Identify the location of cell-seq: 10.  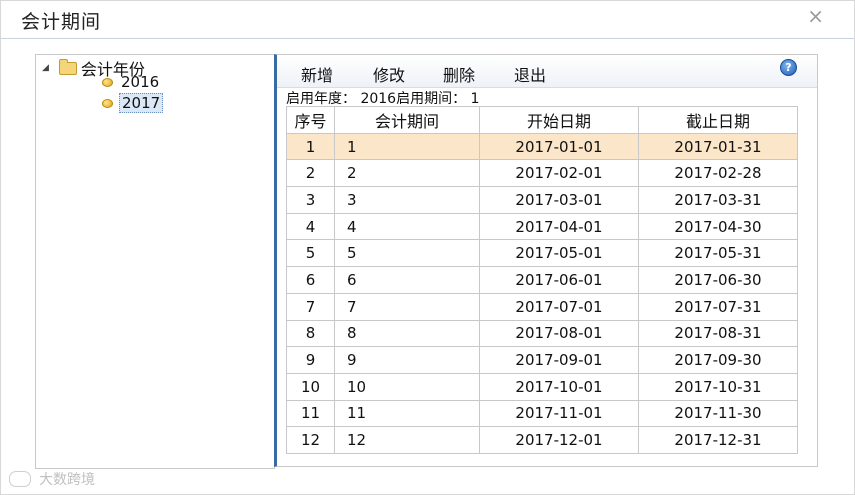
(310, 386).